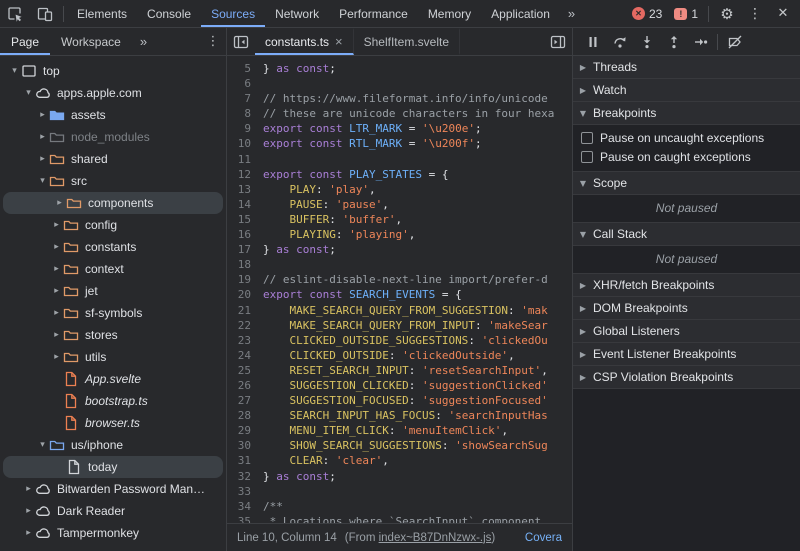  Describe the element at coordinates (113, 379) in the screenshot. I see `tree-item-app-svelte: App.svelte` at that location.